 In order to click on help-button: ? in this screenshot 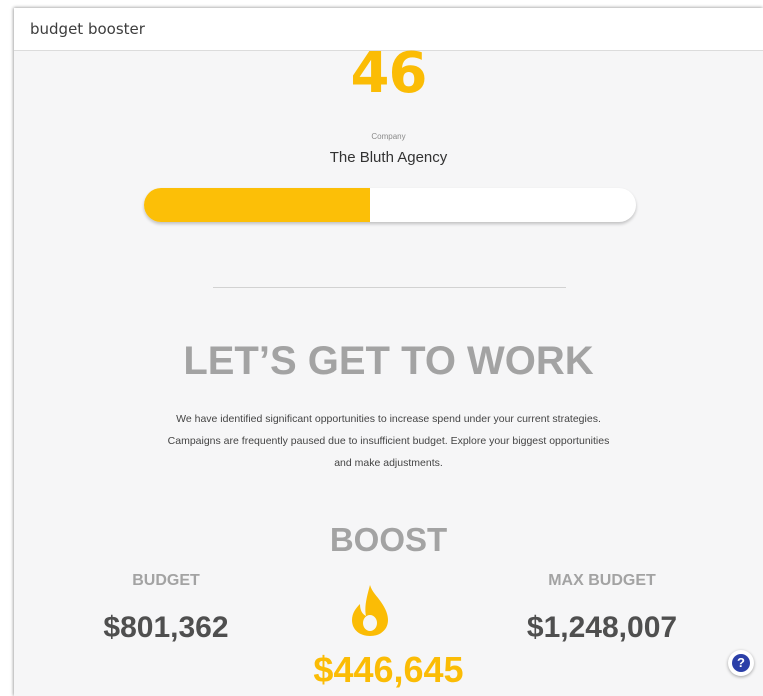, I will do `click(741, 663)`.